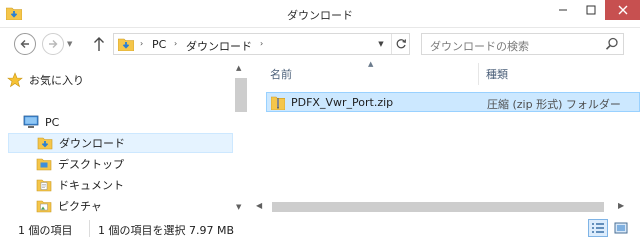 The width and height of the screenshot is (640, 243). I want to click on scroll-down-arrow-icon: ▼, so click(238, 207).